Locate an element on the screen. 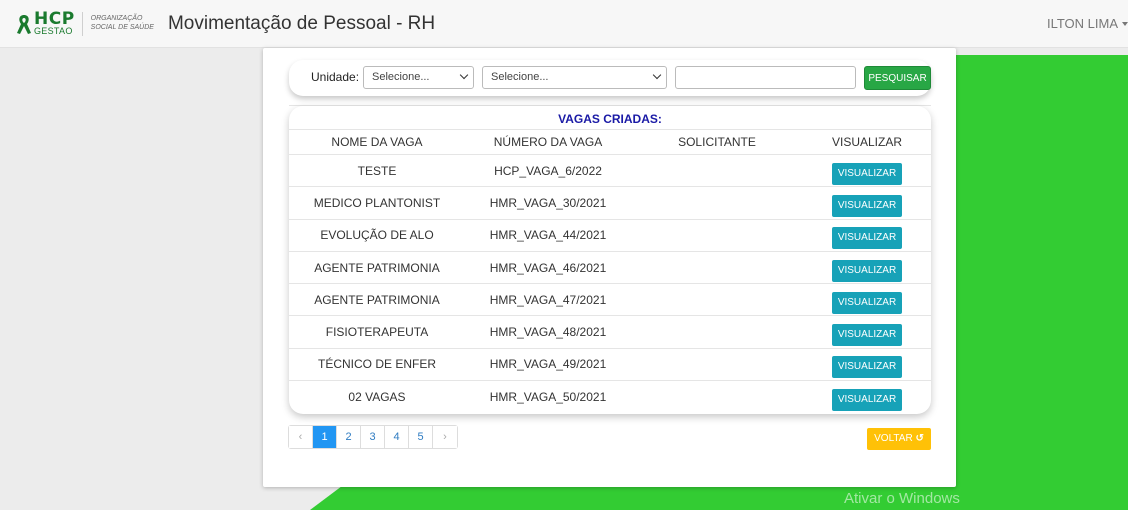 This screenshot has height=510, width=1128. user-menu: ILTON LIMA is located at coordinates (1087, 23).